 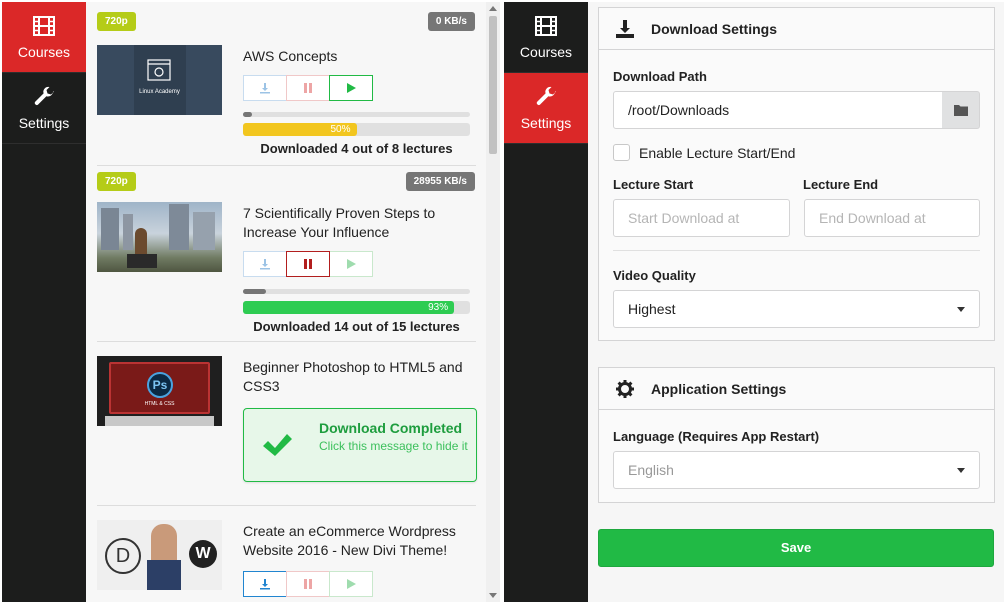 I want to click on download-status: Downloaded 4 out of 8 lectures, so click(x=356, y=148).